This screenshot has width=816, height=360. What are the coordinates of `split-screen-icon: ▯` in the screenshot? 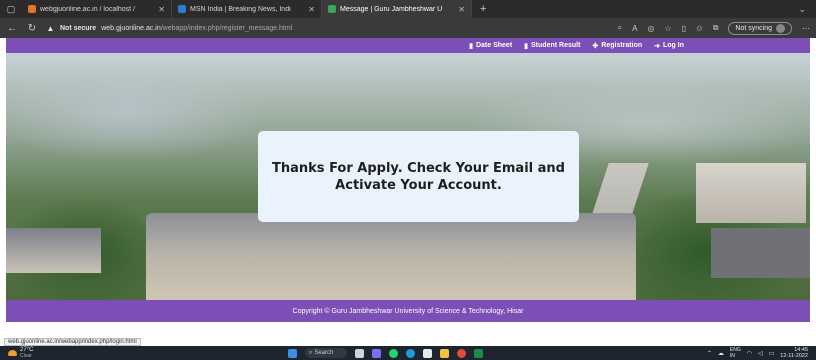 It's located at (684, 28).